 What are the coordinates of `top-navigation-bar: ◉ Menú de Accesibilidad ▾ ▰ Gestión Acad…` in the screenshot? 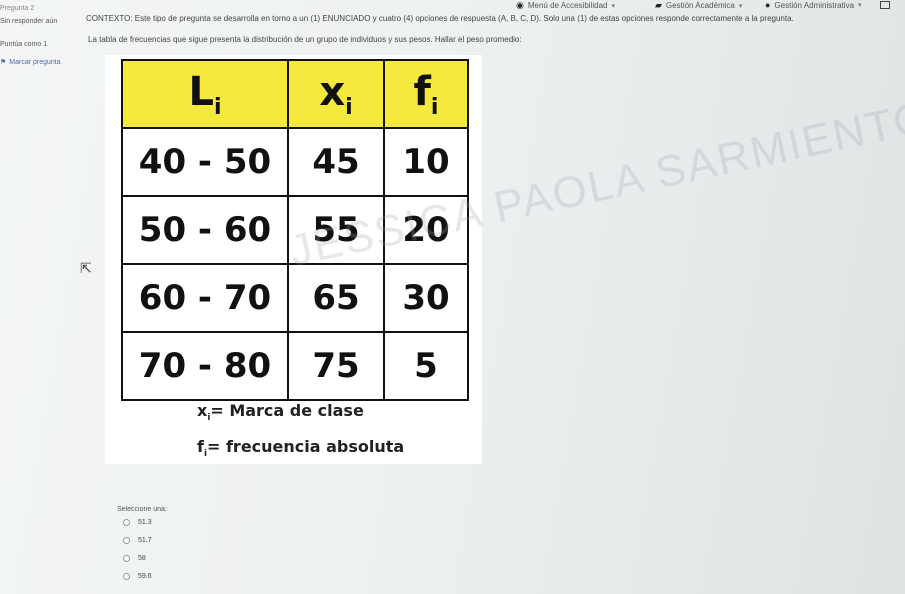 It's located at (452, 7).